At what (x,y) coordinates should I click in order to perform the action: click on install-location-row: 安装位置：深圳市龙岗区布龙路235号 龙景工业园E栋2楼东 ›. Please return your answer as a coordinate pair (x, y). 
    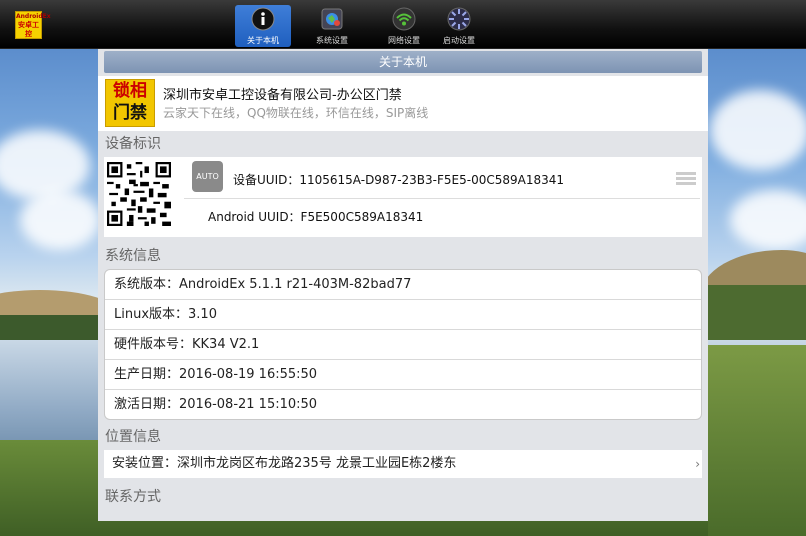
    Looking at the image, I should click on (403, 464).